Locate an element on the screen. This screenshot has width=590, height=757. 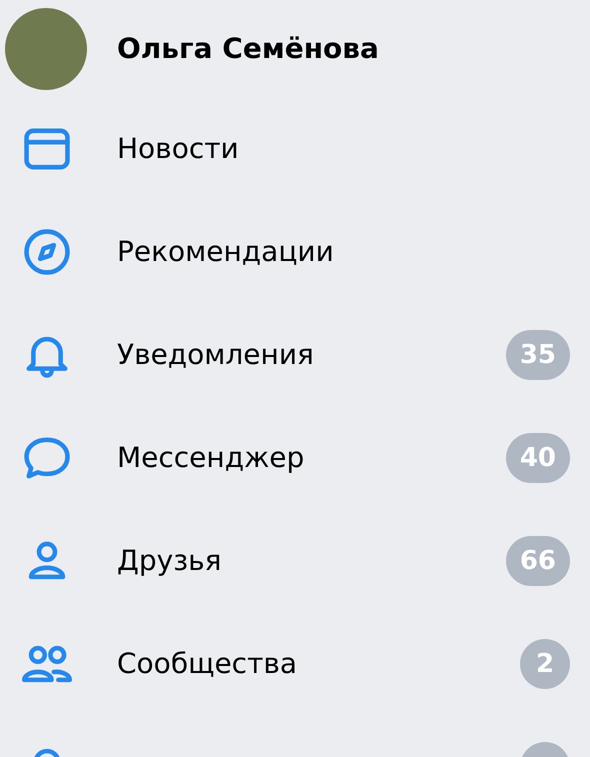
count-badge: 40 is located at coordinates (538, 457).